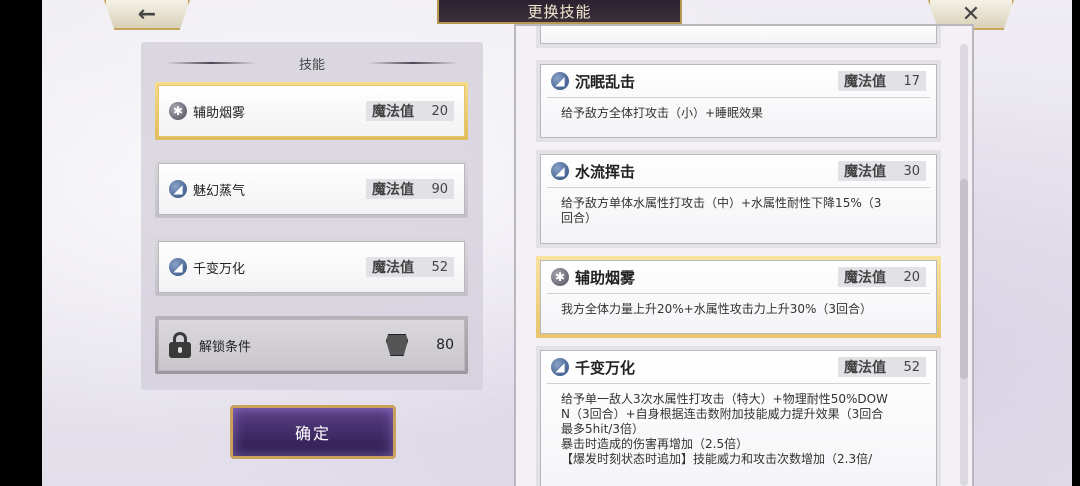  Describe the element at coordinates (311, 267) in the screenshot. I see `skill-slot-3: ◢ 千变万化 魔法值 52` at that location.